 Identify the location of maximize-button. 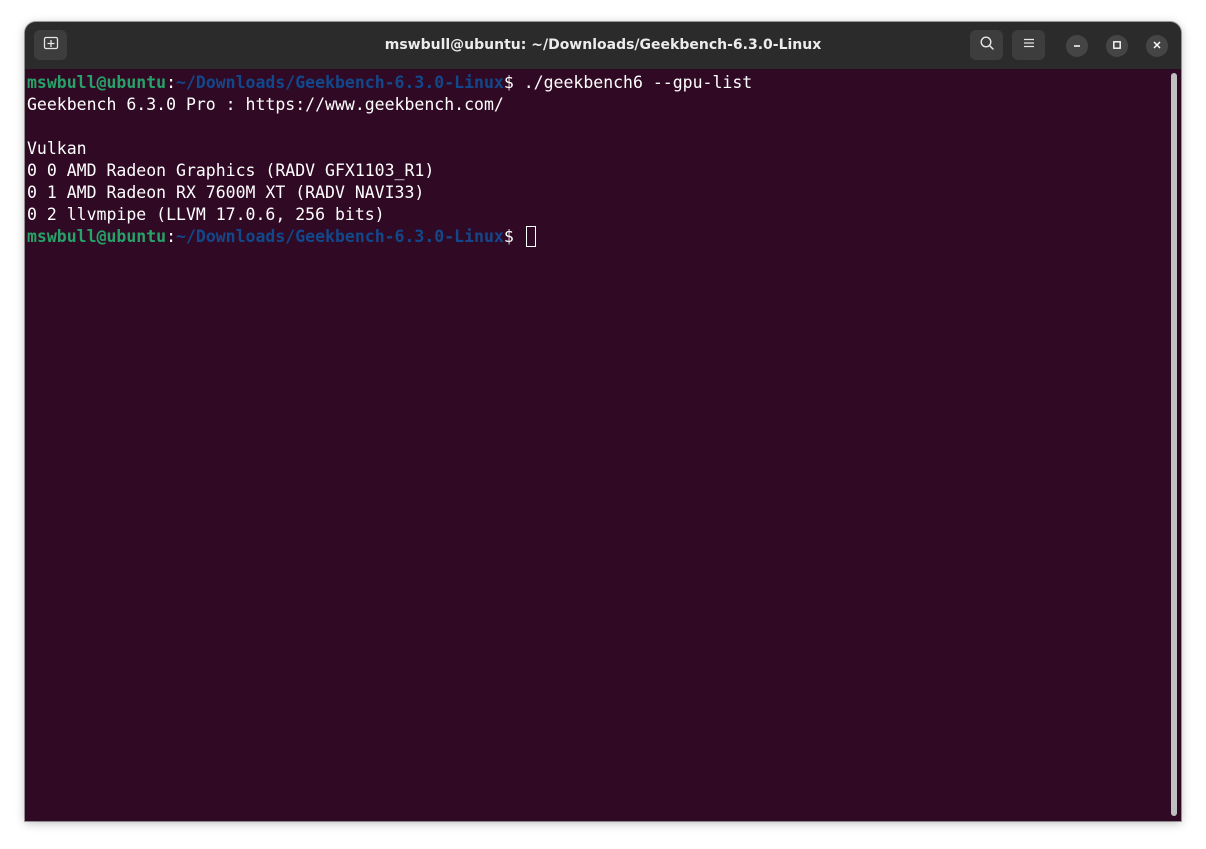
(1117, 46).